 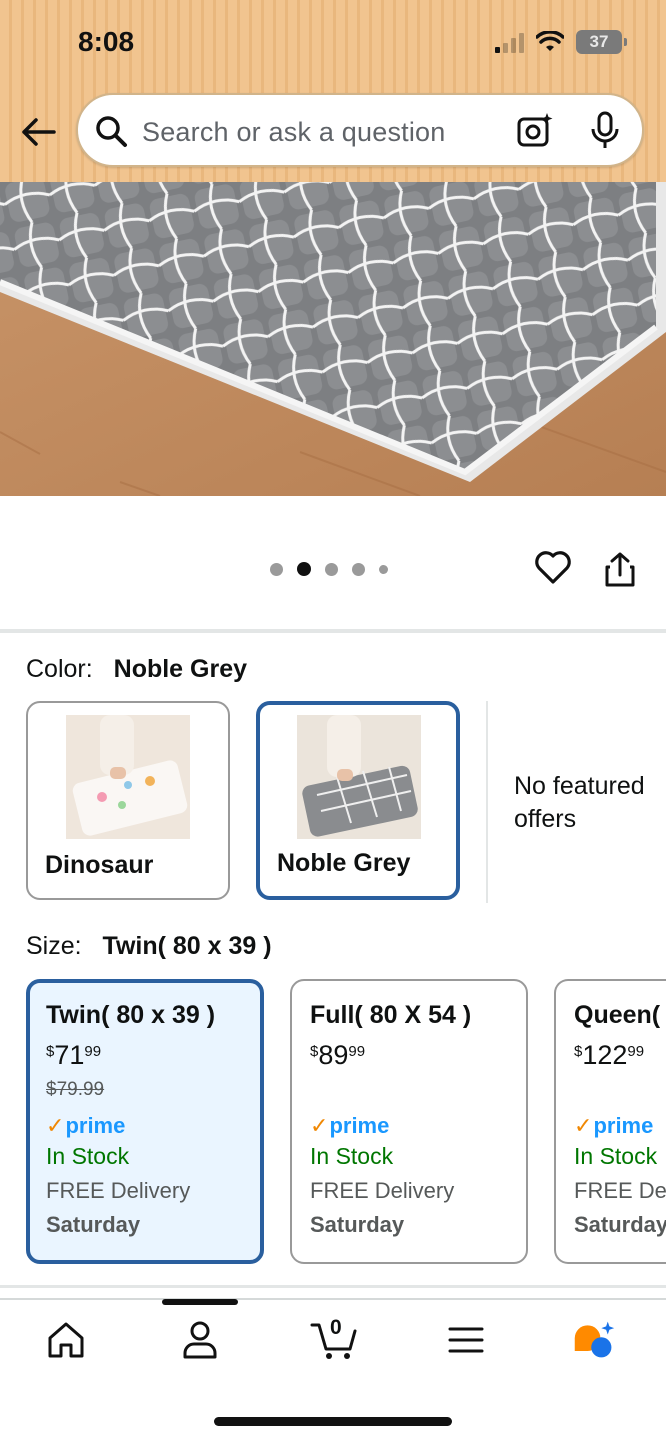 I want to click on microphone-icon, so click(x=605, y=131).